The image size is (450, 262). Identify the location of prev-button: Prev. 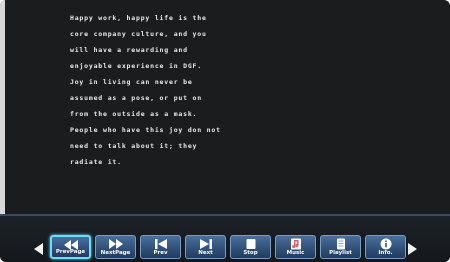
(160, 247).